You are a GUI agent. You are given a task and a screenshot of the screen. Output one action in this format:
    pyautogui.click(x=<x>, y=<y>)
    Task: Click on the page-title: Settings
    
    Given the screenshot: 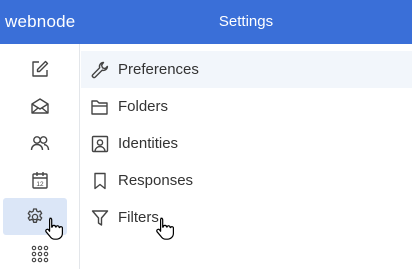 What is the action you would take?
    pyautogui.click(x=246, y=21)
    